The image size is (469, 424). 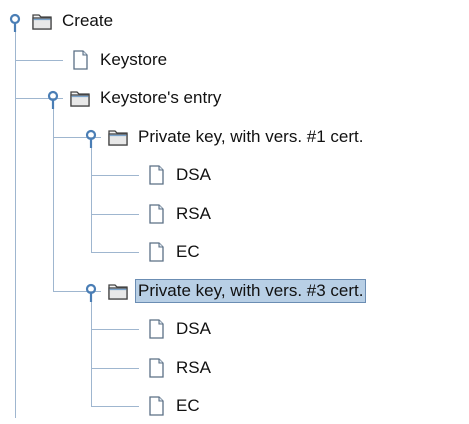 I want to click on tree-node-pk-v1-dsa: DSA, so click(x=179, y=175).